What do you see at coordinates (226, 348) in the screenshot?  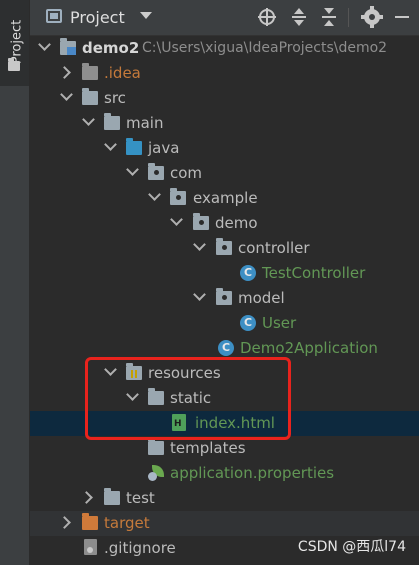 I see `spring-boot-class-icon: C` at bounding box center [226, 348].